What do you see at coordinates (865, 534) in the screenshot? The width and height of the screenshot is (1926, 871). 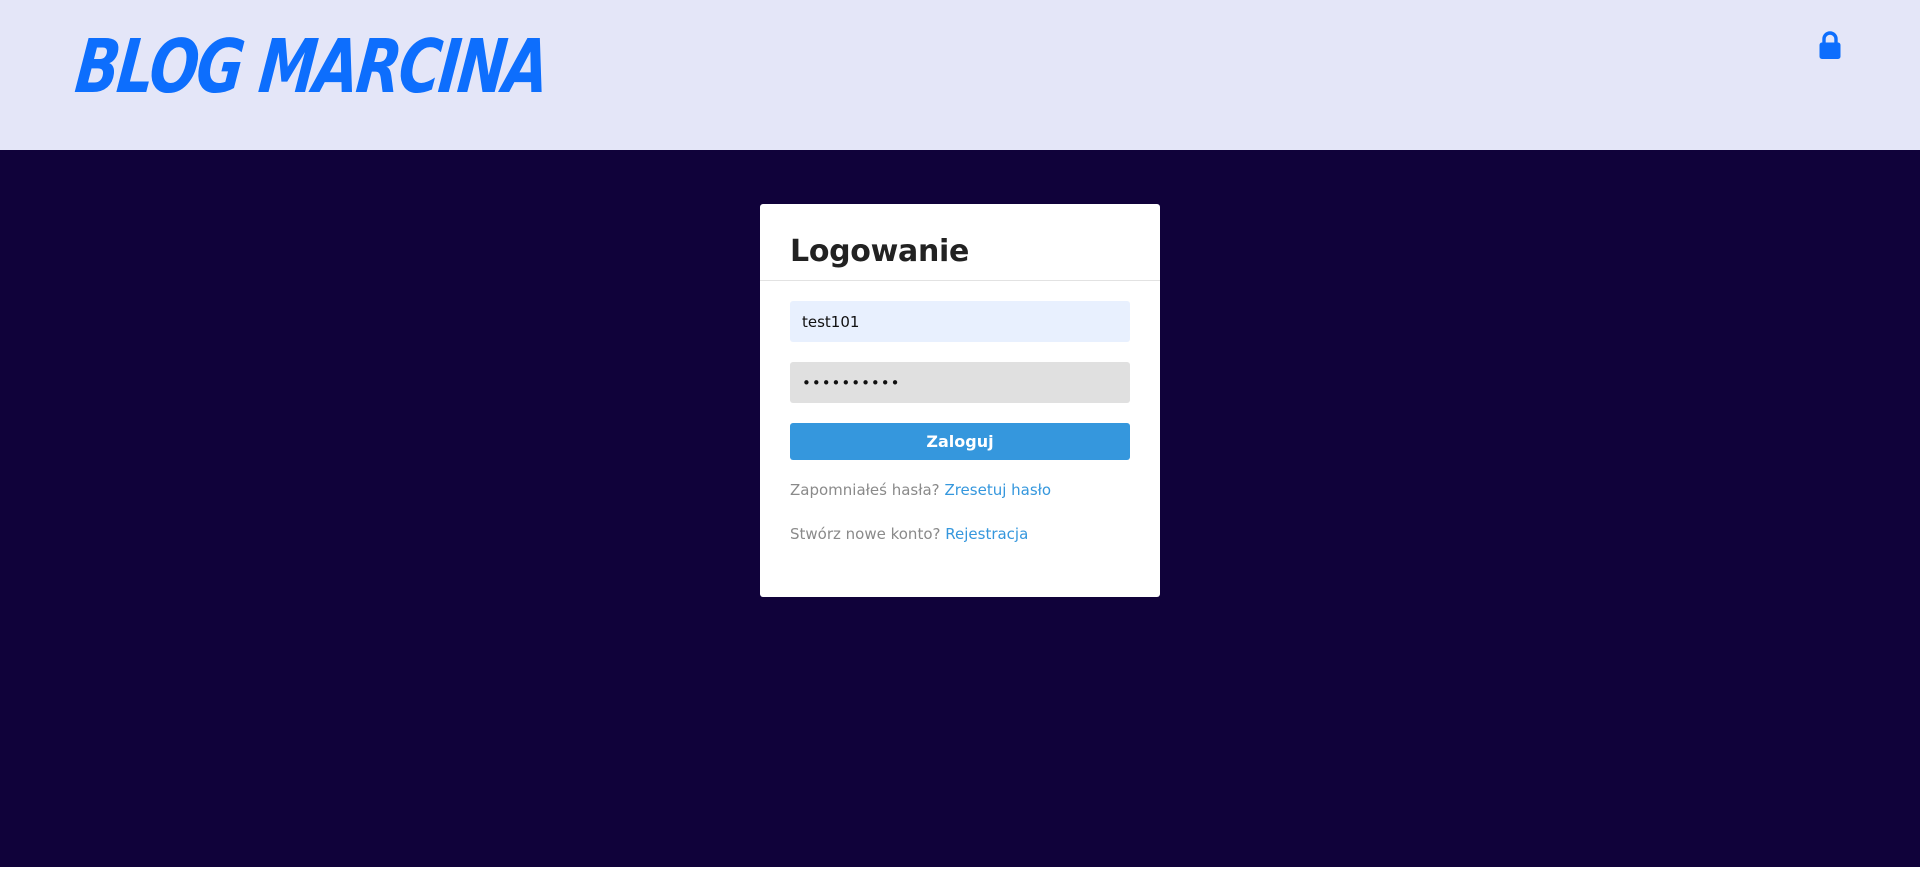 I see `register-text: Stwórz nowe konto?` at bounding box center [865, 534].